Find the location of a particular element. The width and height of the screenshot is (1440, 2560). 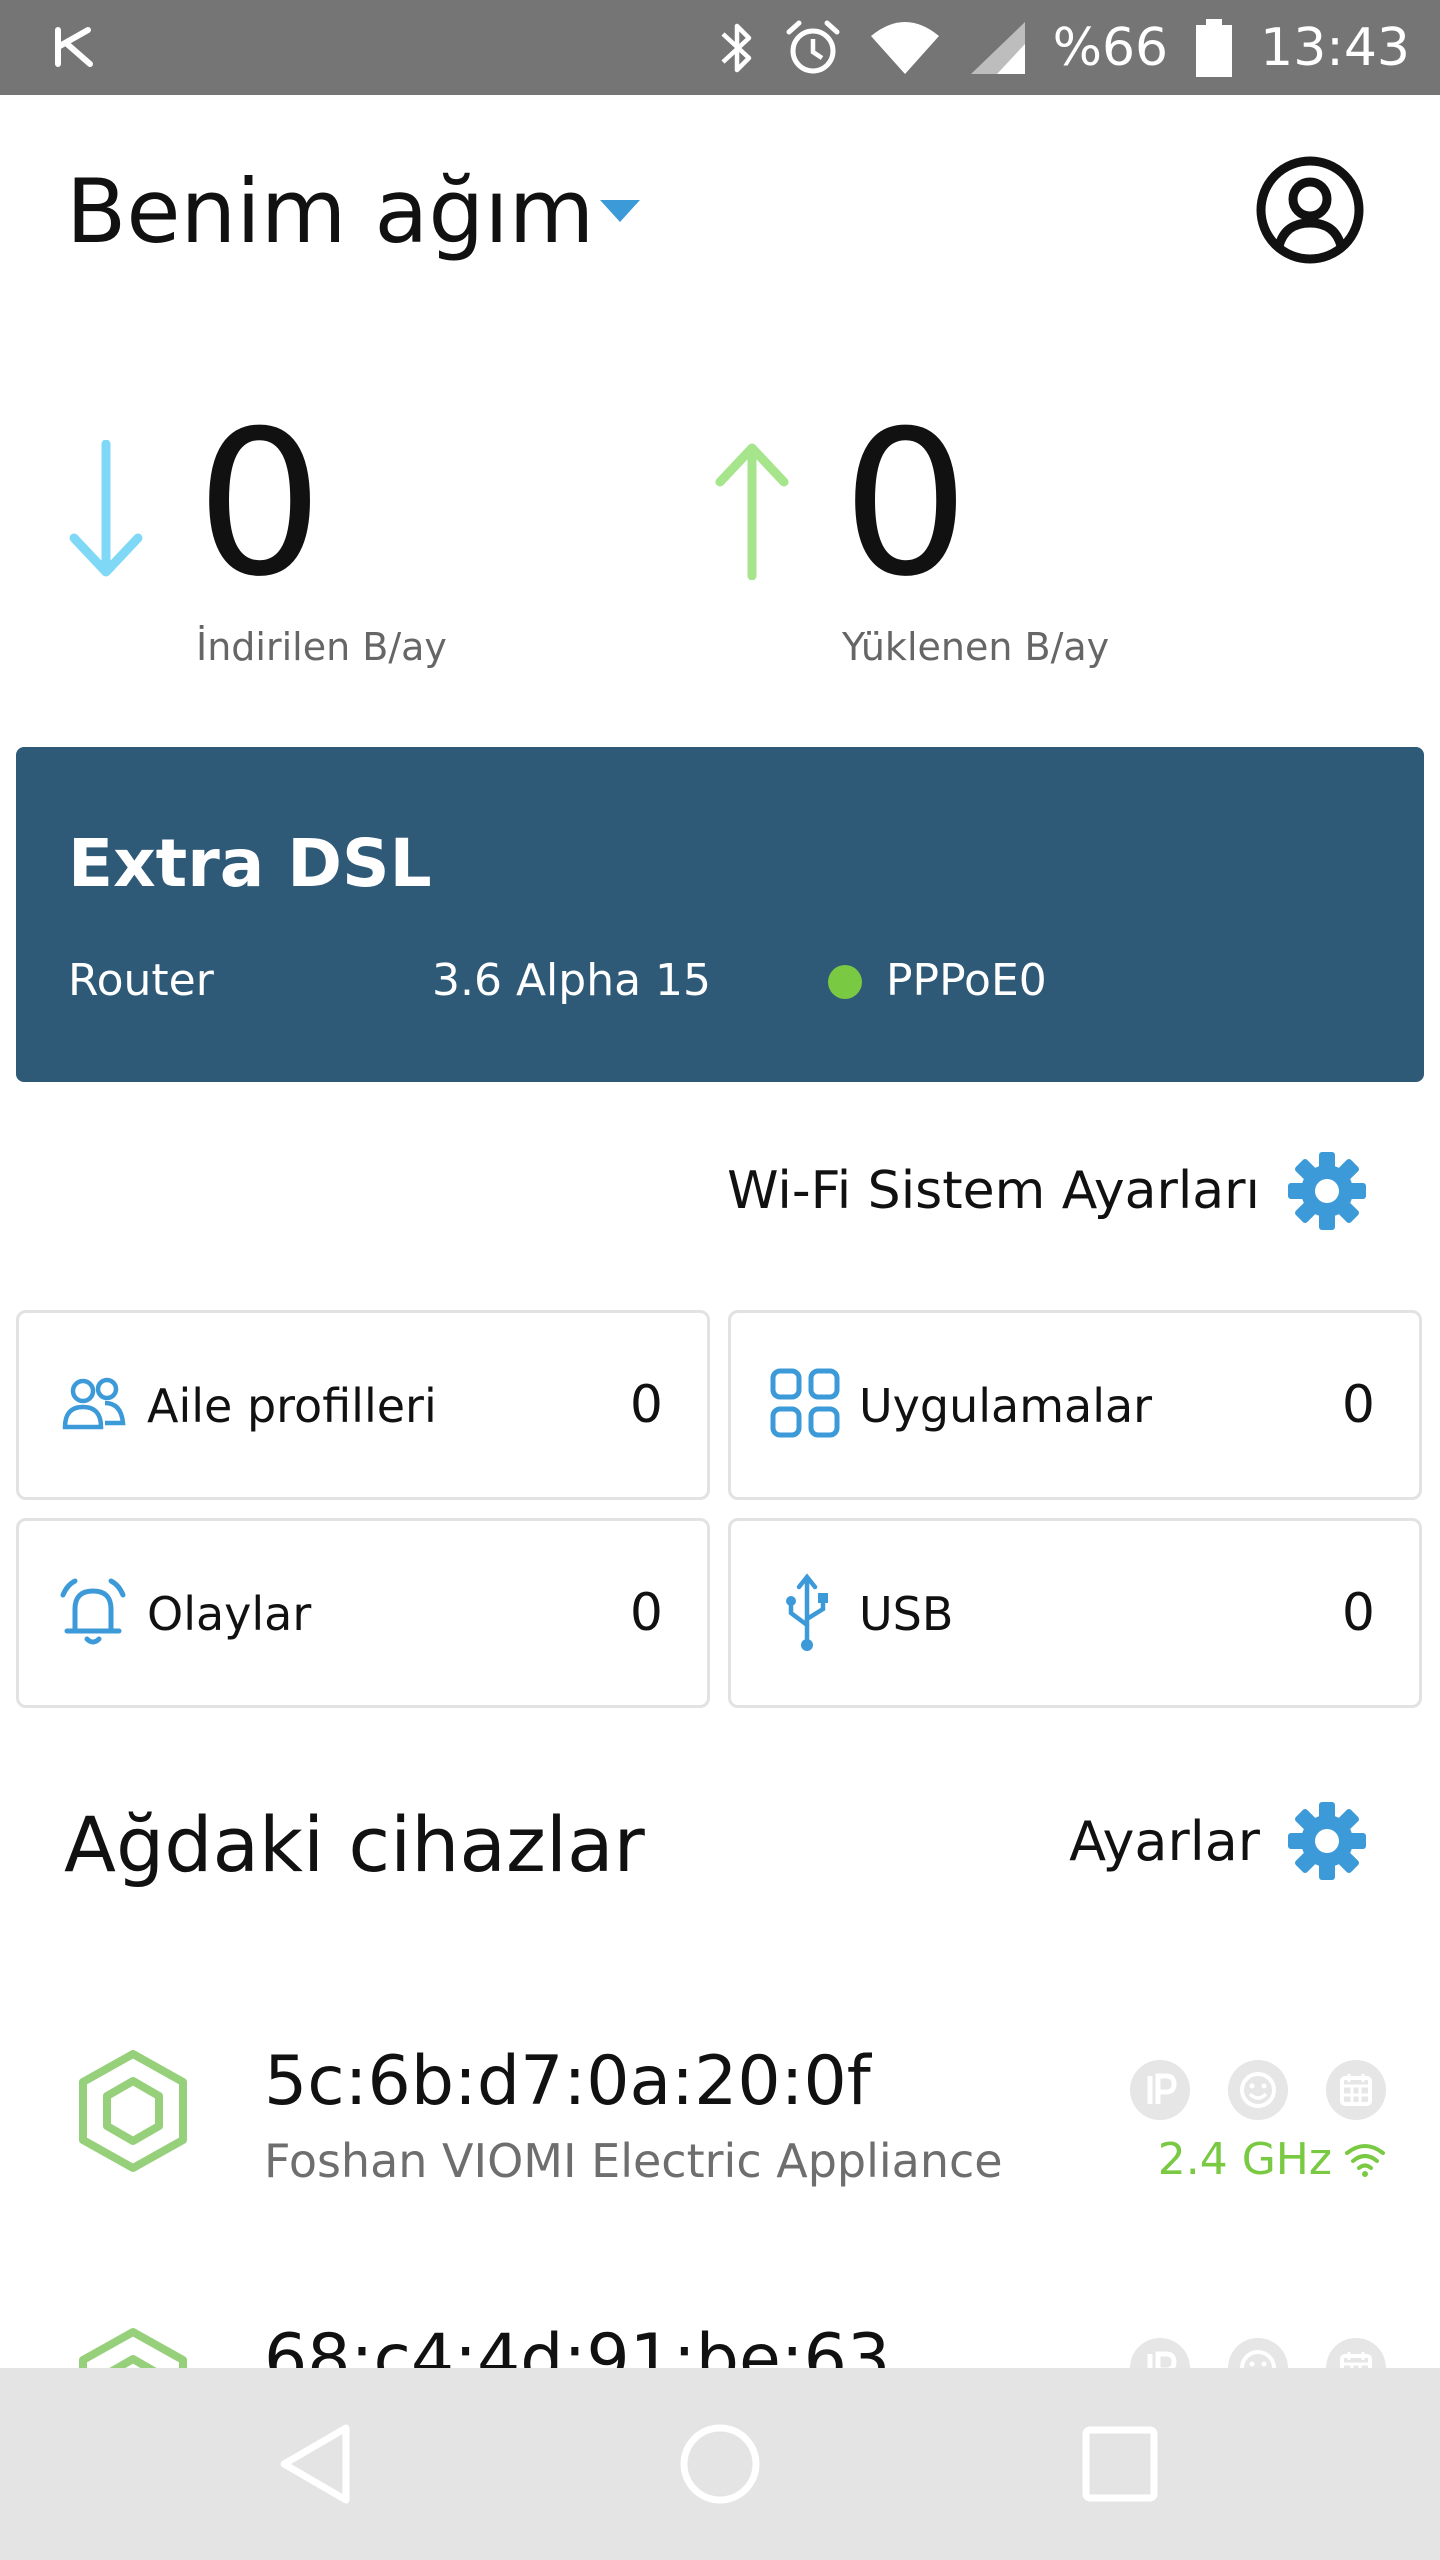

ip-badge-icon is located at coordinates (1160, 2090).